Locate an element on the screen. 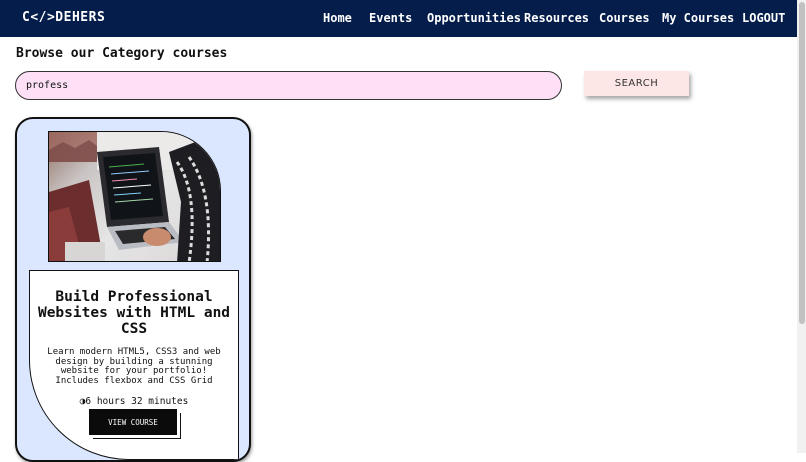  course-thumbnail-image is located at coordinates (134, 196).